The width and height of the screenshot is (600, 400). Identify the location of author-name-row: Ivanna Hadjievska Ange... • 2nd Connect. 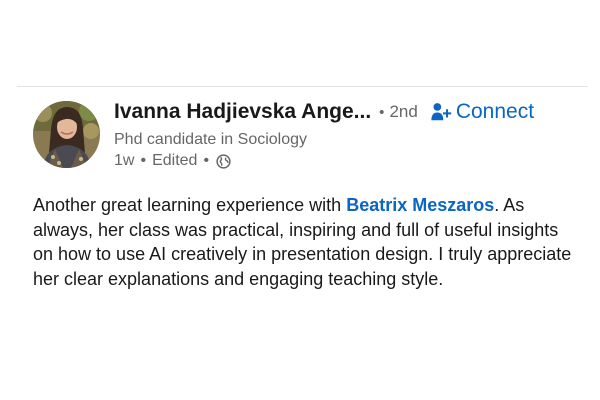
(351, 112).